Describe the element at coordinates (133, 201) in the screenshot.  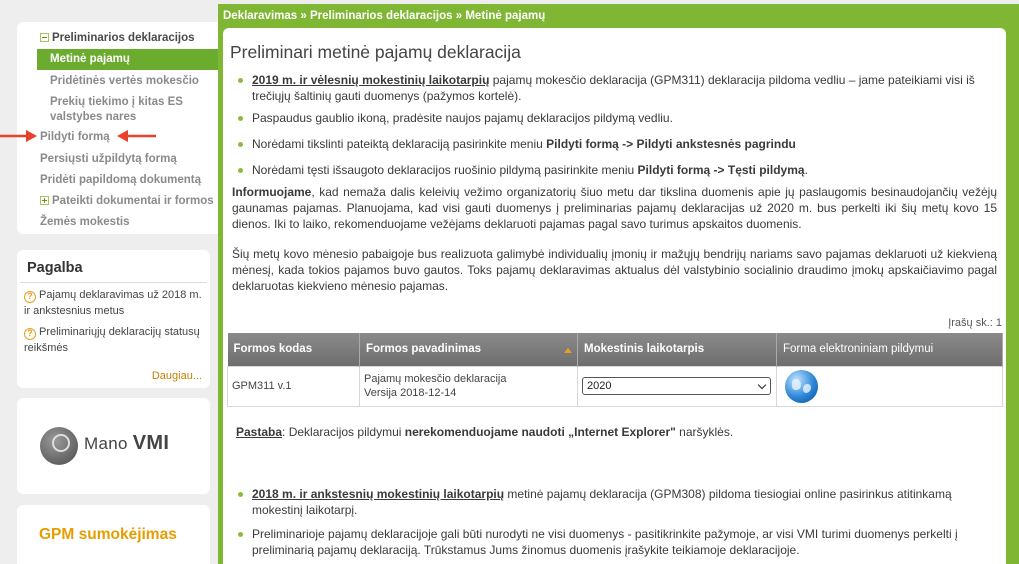
I see `nav-group-label: Pateikti dokumentai ir formos` at that location.